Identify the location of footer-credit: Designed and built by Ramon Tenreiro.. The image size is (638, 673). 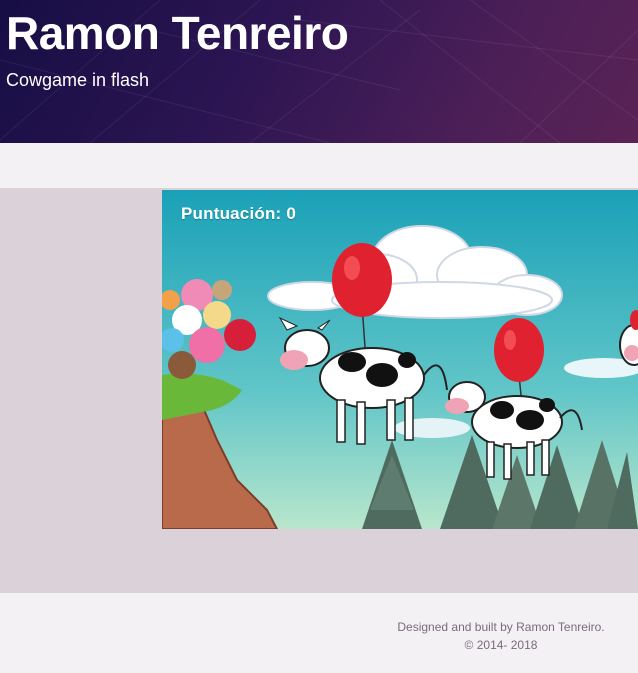
(501, 627).